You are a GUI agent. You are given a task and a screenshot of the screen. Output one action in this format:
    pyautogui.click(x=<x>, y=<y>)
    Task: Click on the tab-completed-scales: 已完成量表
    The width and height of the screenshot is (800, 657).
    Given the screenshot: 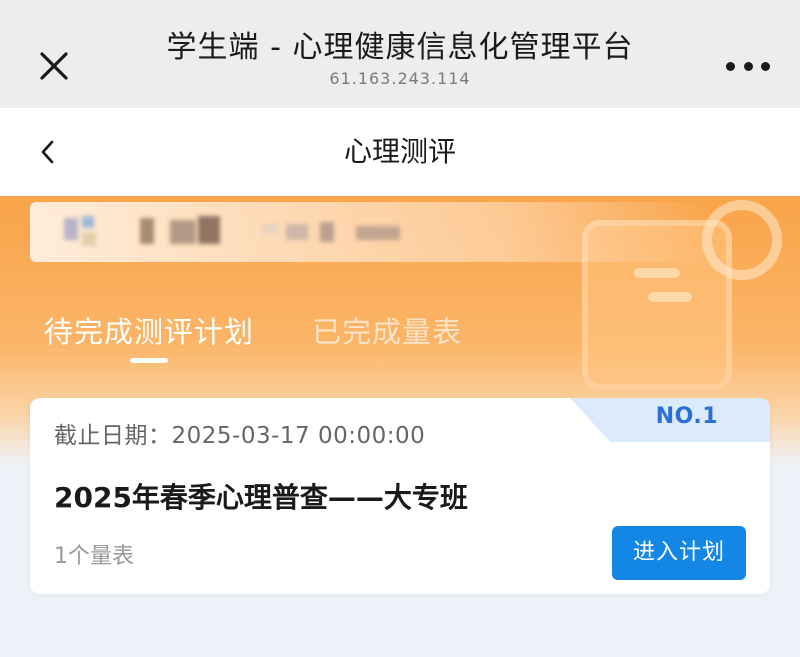 What is the action you would take?
    pyautogui.click(x=387, y=332)
    